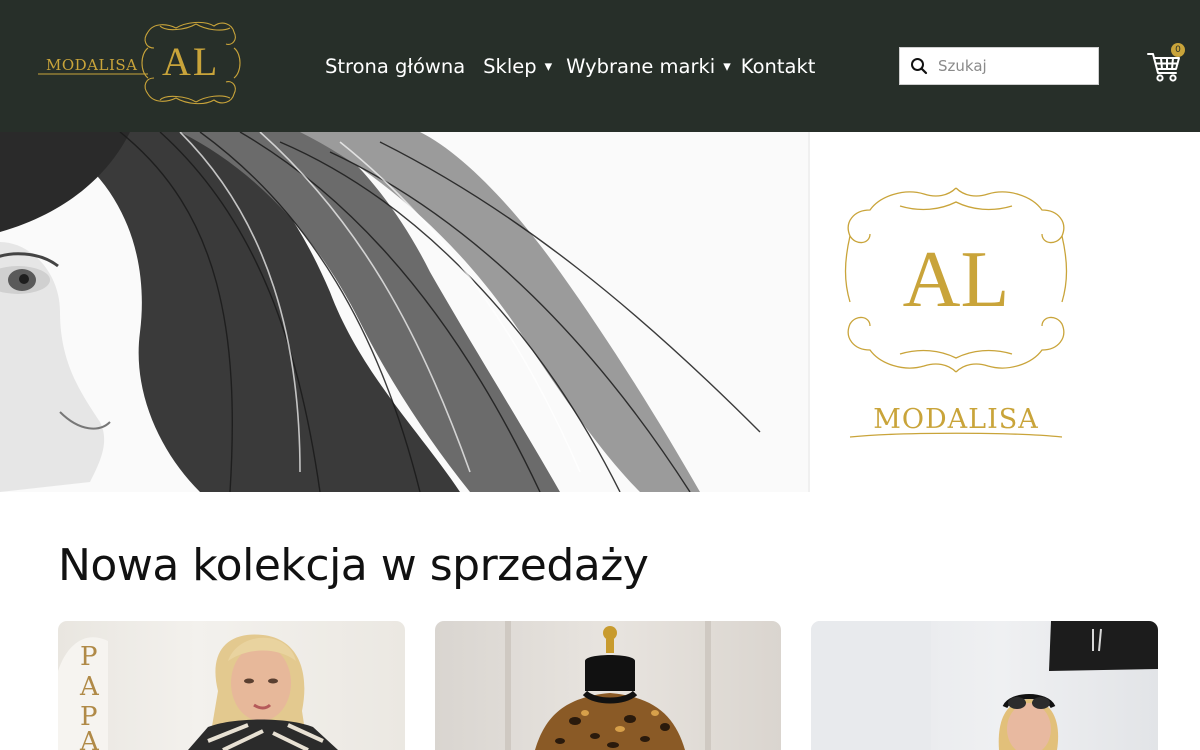 The height and width of the screenshot is (750, 1200). Describe the element at coordinates (191, 61) in the screenshot. I see `logo-monogram: AL` at that location.